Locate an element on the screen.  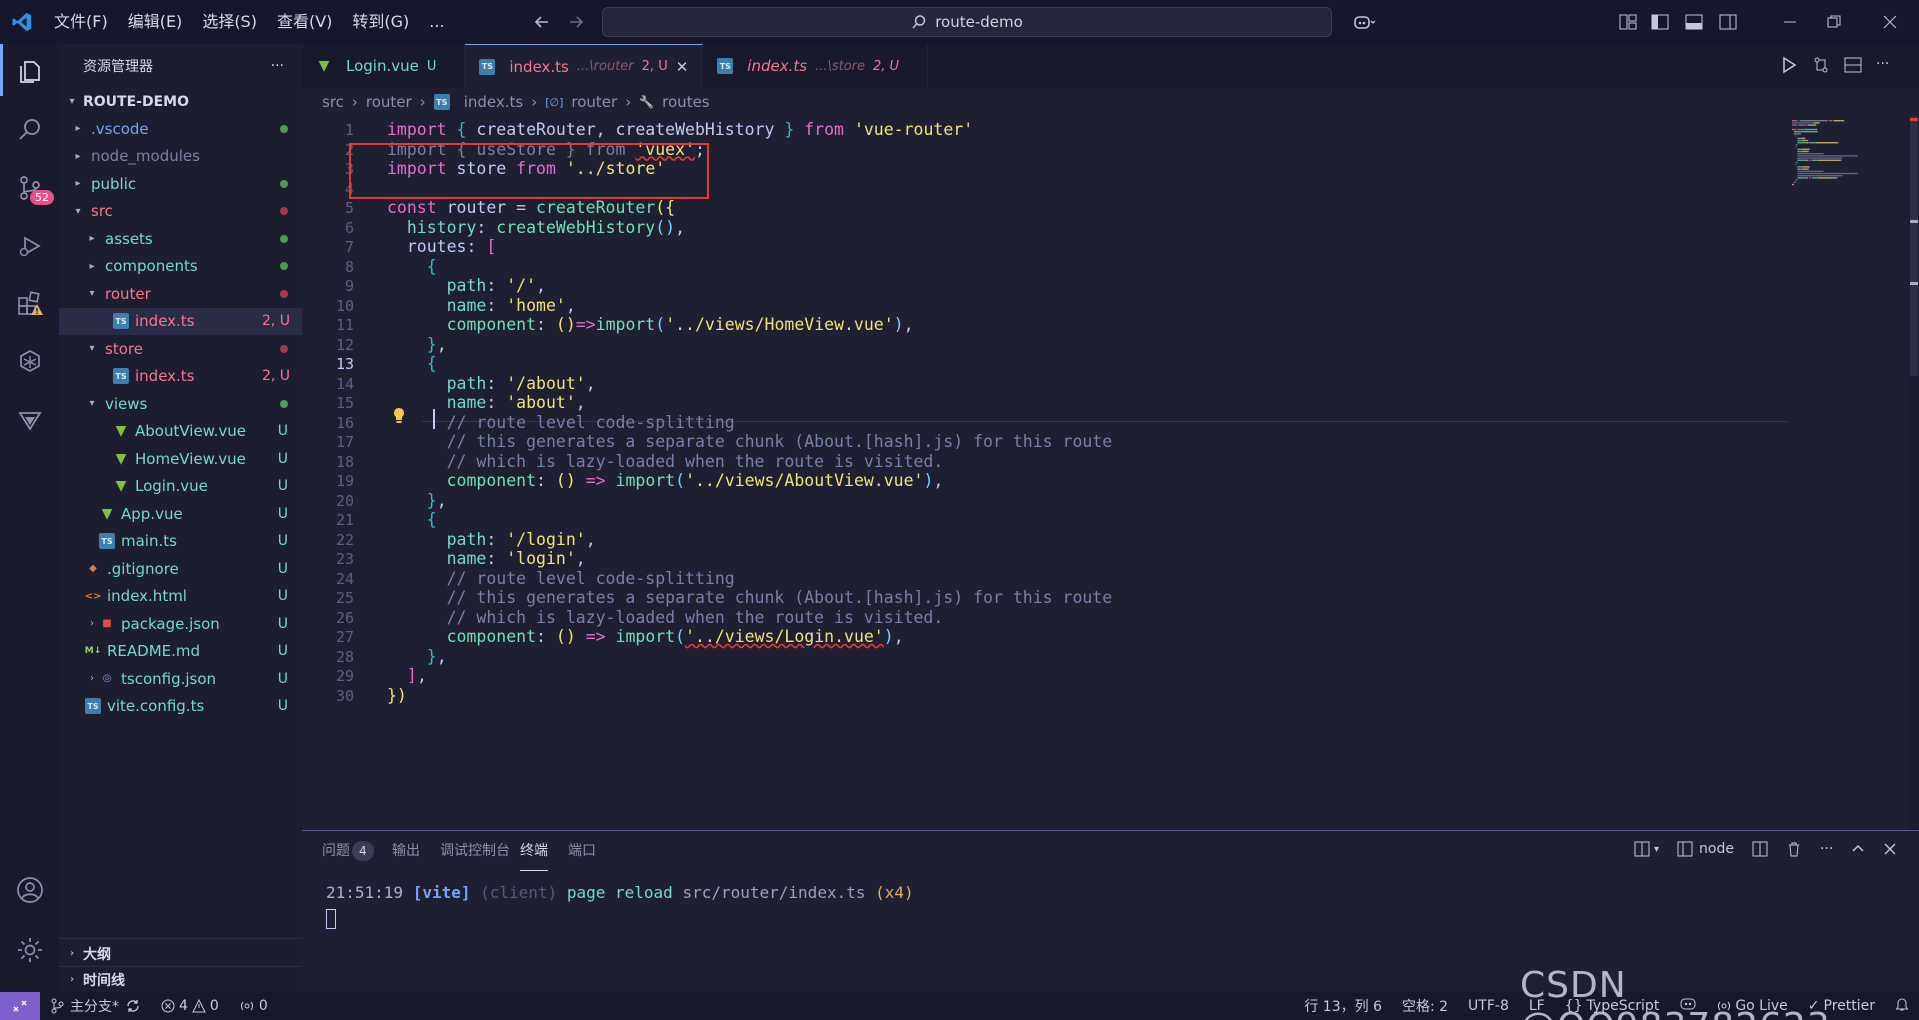
close-tab-icon: ✕ is located at coordinates (682, 67).